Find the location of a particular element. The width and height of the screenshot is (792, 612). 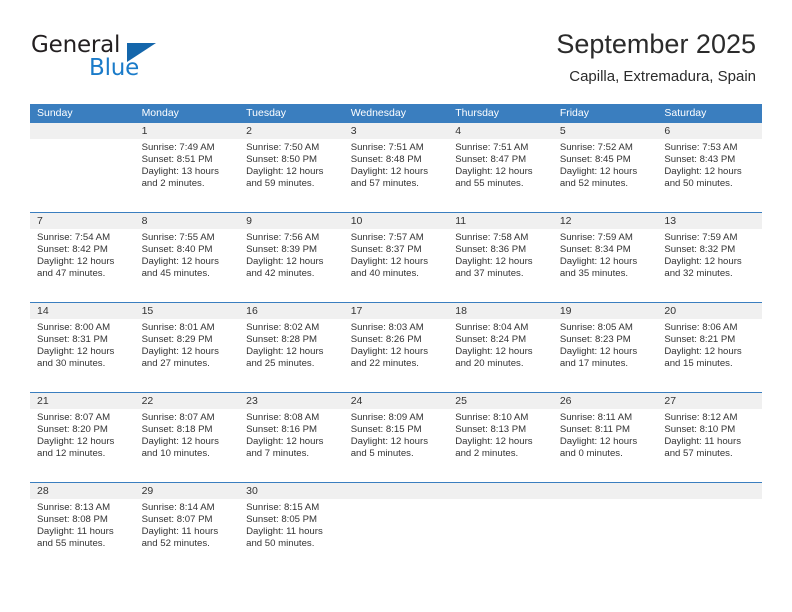

day-number: 2 is located at coordinates (249, 131).